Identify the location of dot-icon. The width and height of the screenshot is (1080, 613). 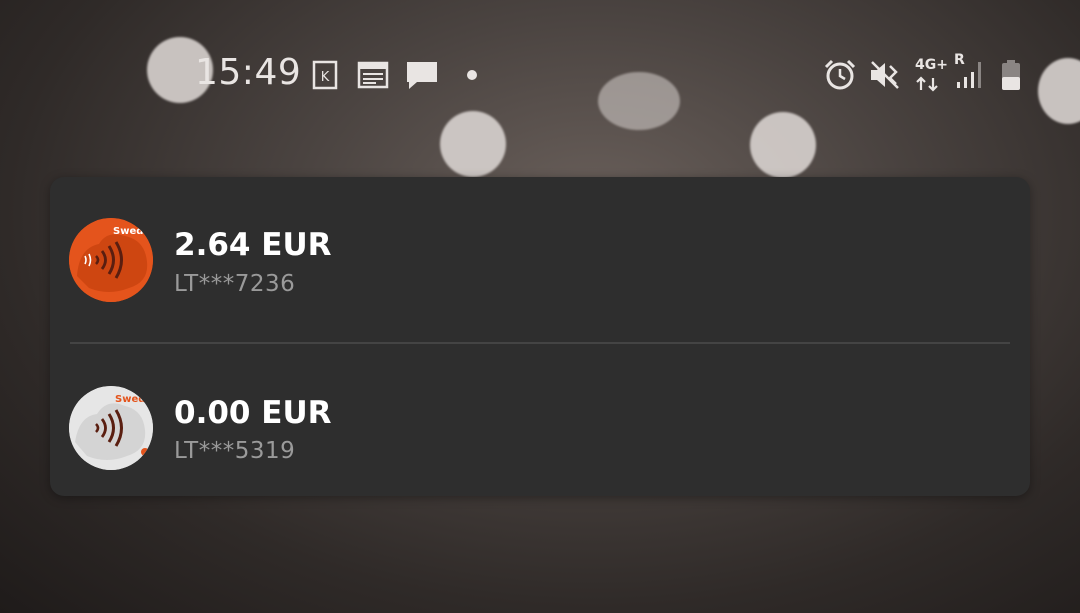
(479, 75).